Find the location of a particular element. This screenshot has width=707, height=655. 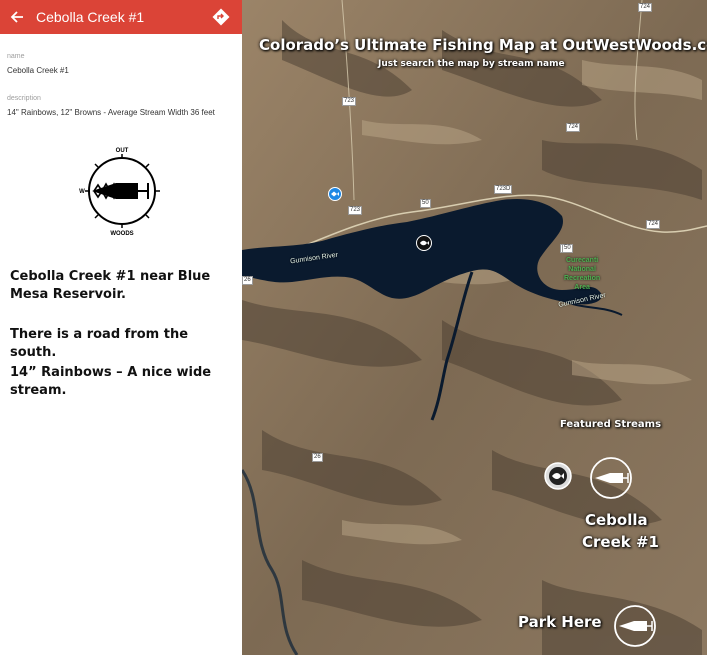

recreation-area-label: Curecanti National Recreation Area is located at coordinates (582, 274).